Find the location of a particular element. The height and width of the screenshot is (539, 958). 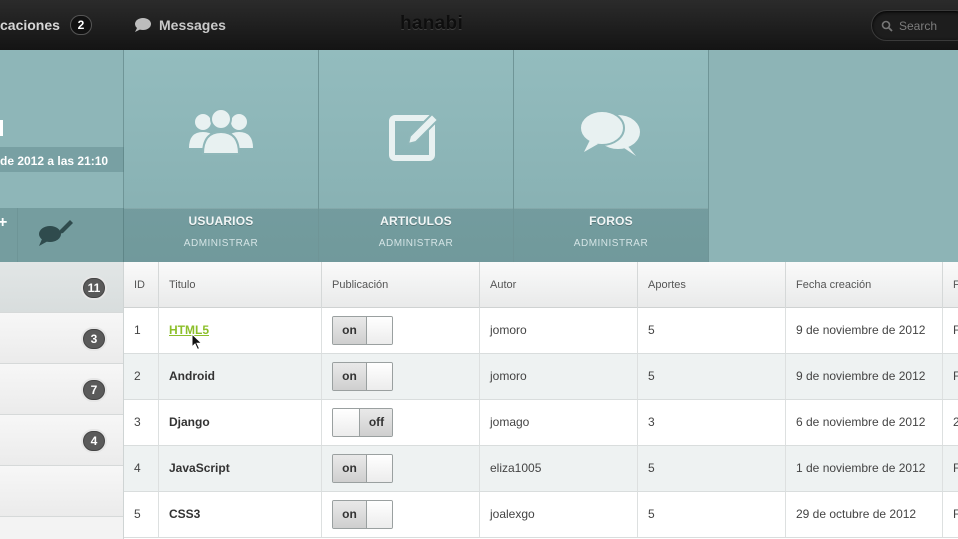

cell-title: Android is located at coordinates (240, 376).